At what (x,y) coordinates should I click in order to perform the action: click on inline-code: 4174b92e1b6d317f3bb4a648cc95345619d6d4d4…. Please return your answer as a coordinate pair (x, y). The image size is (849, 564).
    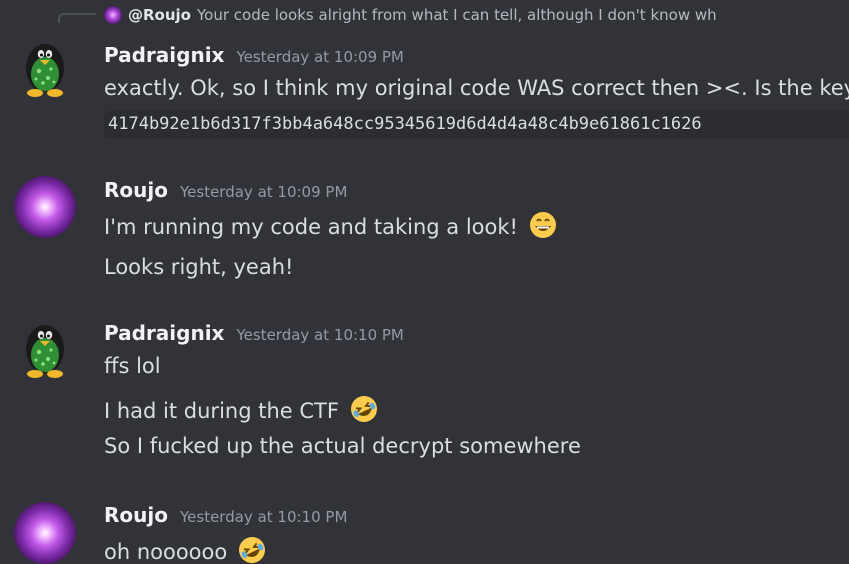
    Looking at the image, I should click on (476, 125).